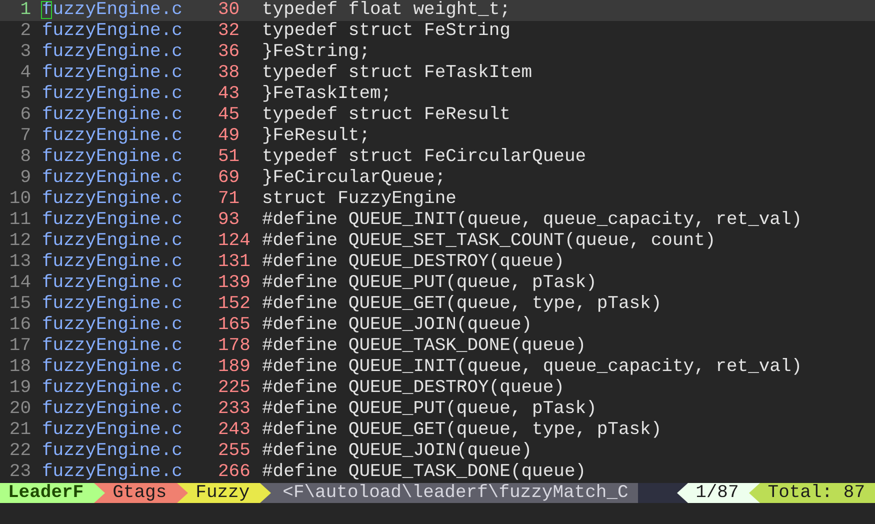  Describe the element at coordinates (25, 94) in the screenshot. I see `line-number: 5` at that location.